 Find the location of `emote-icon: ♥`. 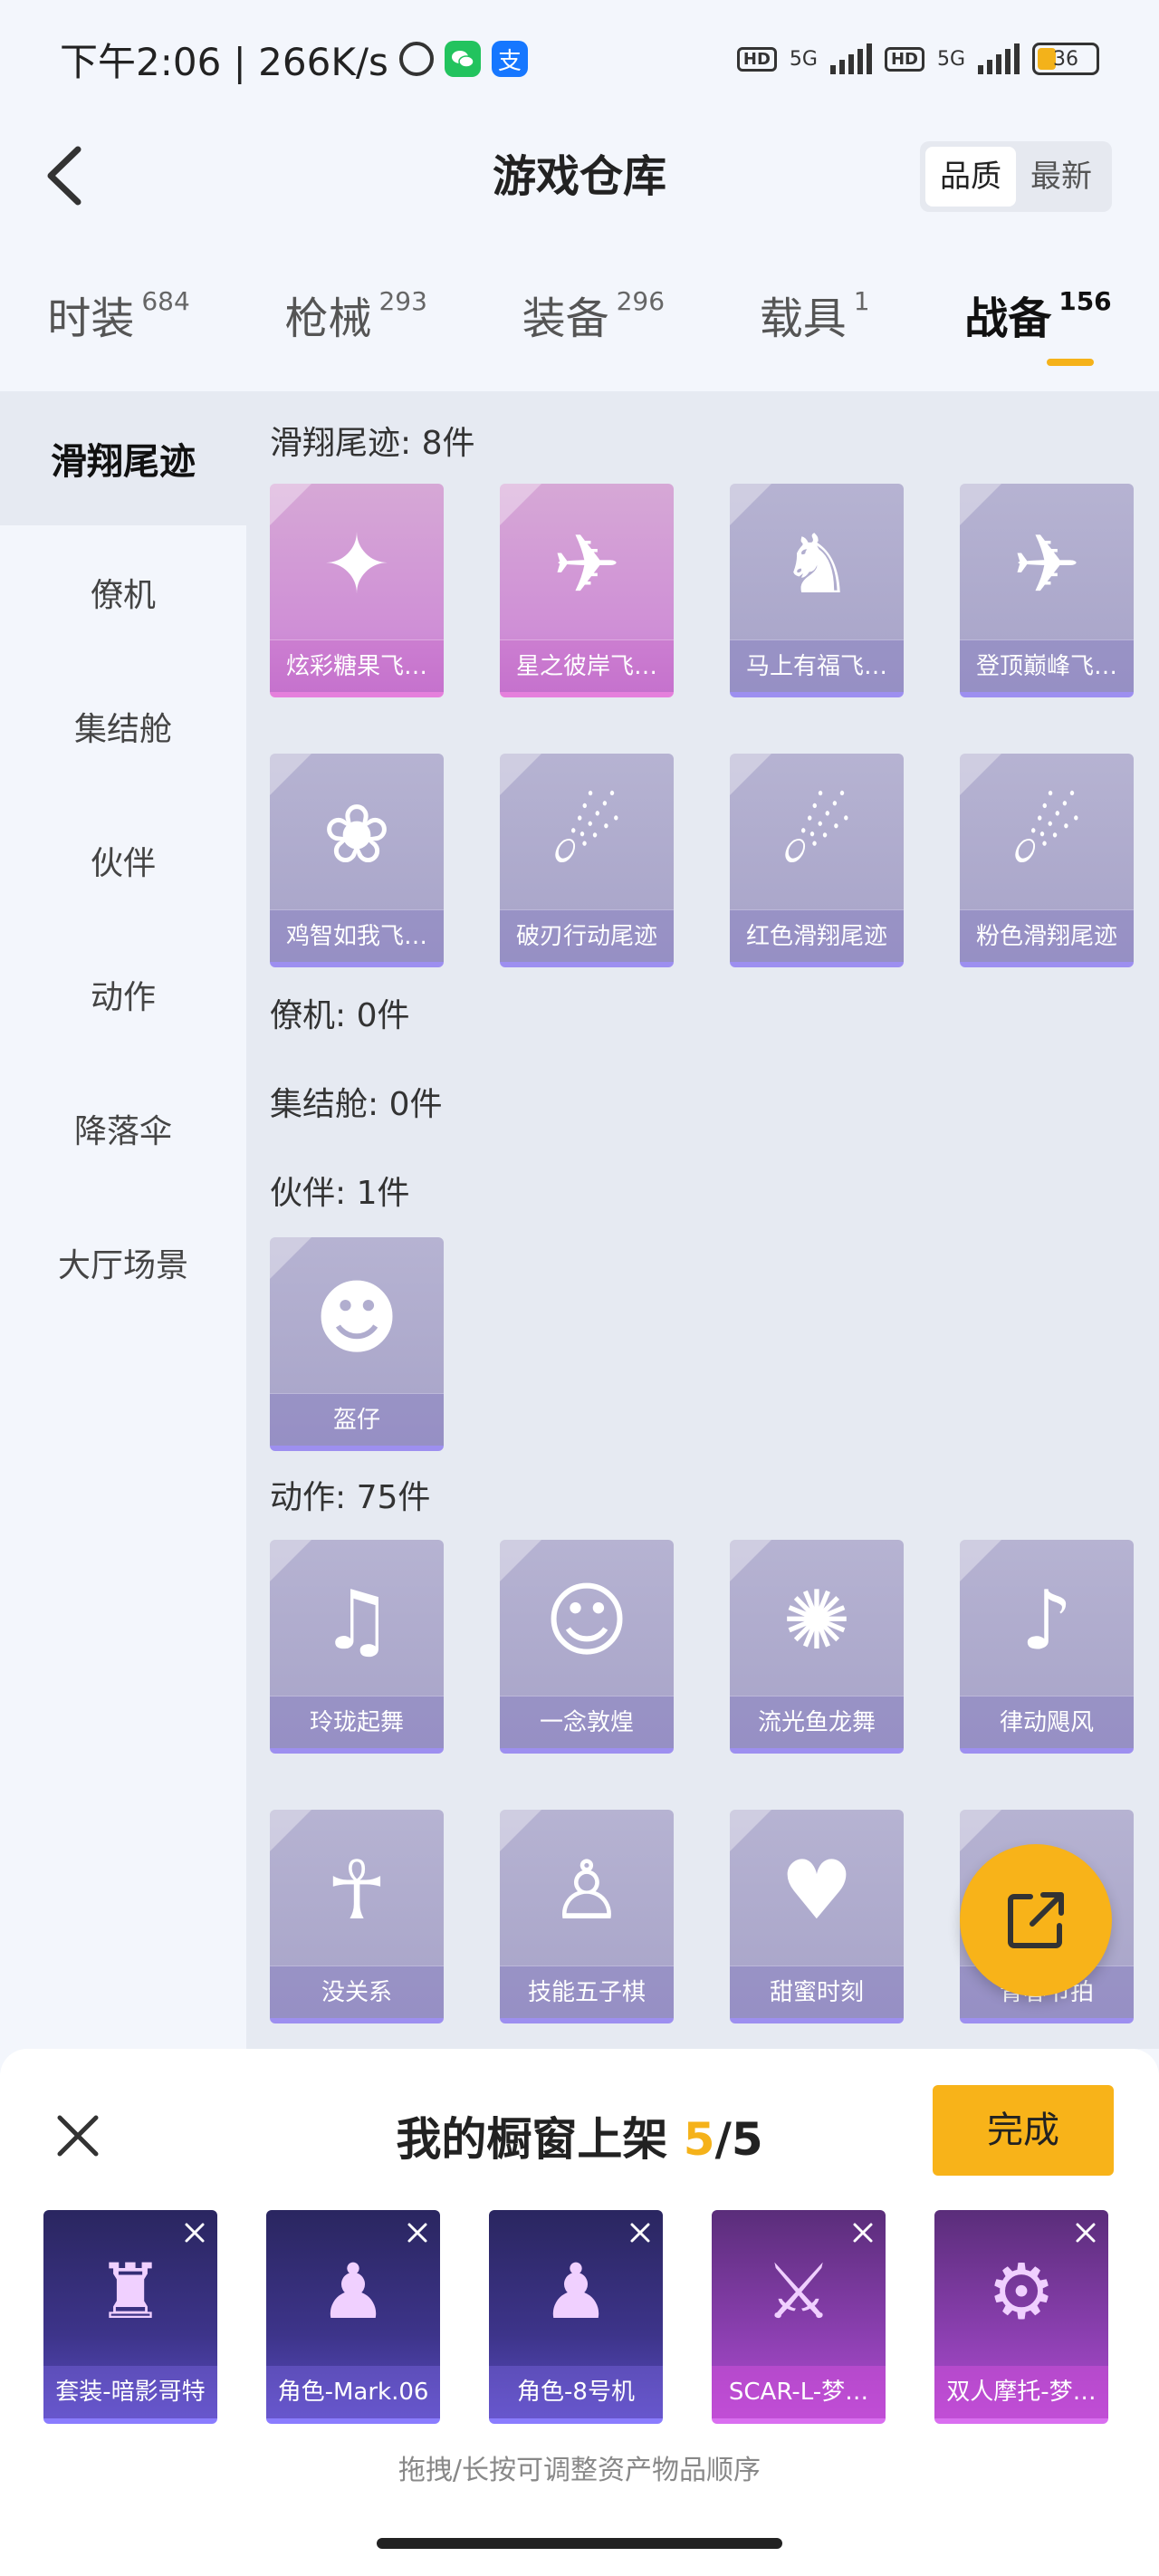

emote-icon: ♥ is located at coordinates (817, 1890).